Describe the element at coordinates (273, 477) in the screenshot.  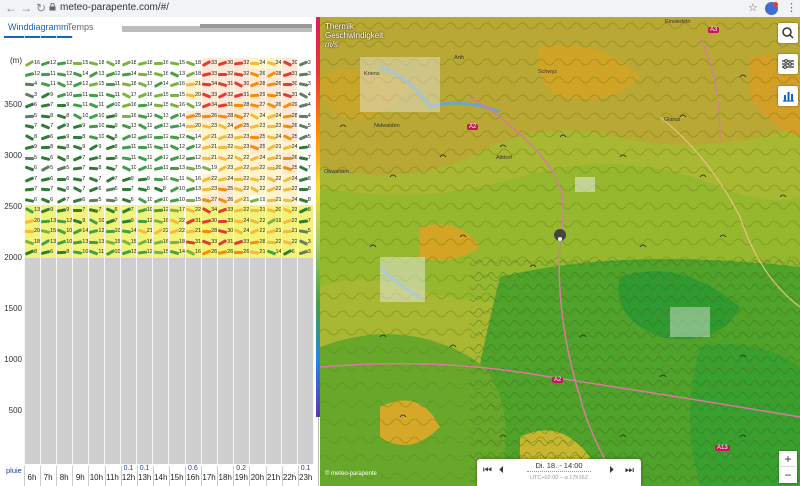
I see `hour-label: 21h` at that location.